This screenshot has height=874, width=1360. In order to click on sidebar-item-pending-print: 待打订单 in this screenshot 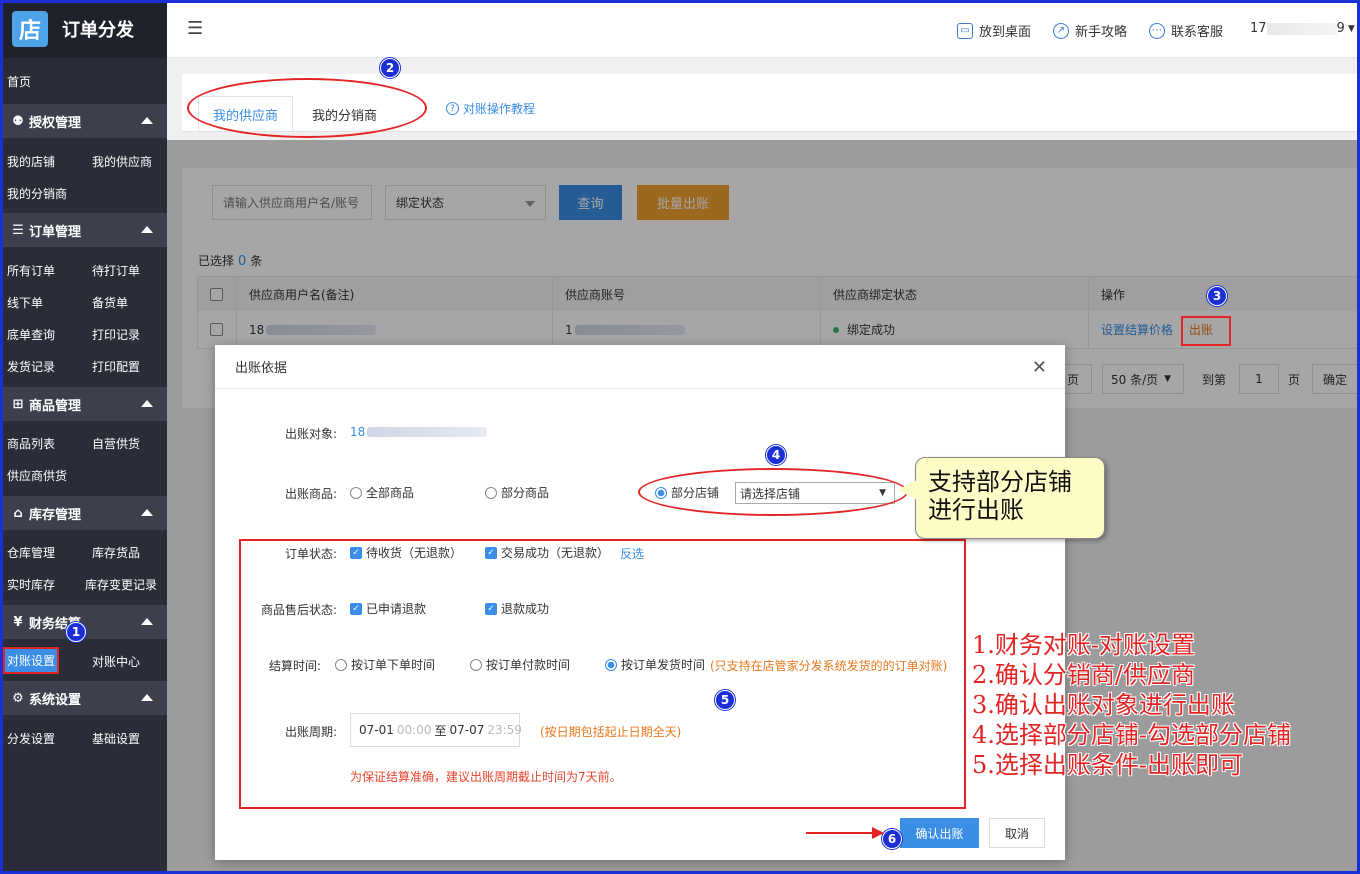, I will do `click(116, 270)`.